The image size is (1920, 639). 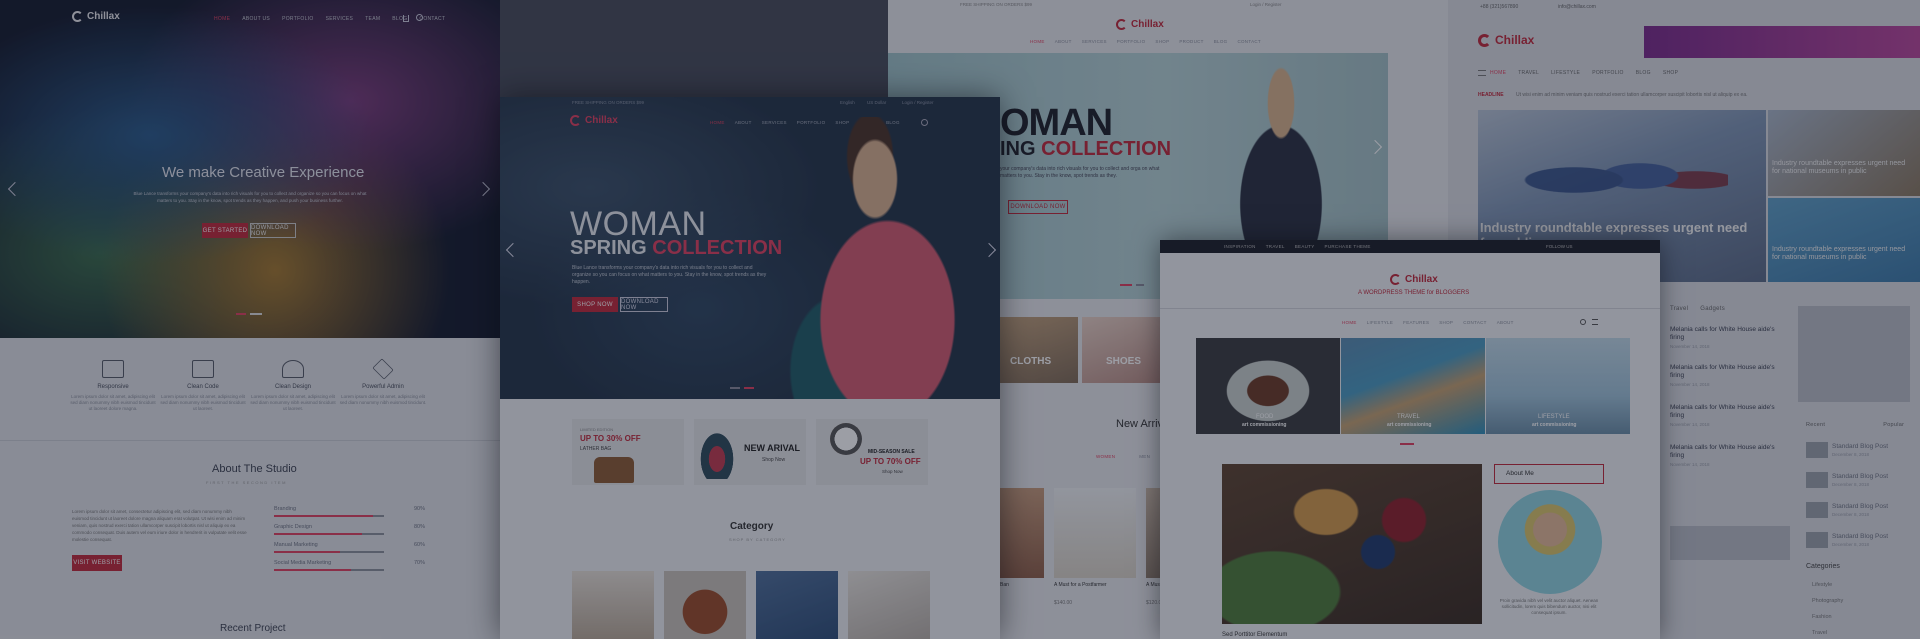 What do you see at coordinates (1305, 246) in the screenshot?
I see `topbar-item: BEAUTY` at bounding box center [1305, 246].